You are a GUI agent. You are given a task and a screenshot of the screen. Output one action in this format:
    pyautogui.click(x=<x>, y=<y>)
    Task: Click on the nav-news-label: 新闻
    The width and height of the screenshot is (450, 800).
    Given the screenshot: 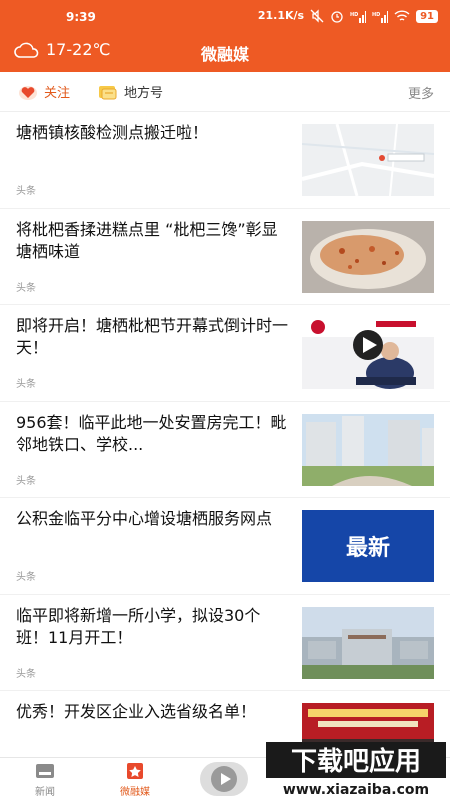 What is the action you would take?
    pyautogui.click(x=45, y=792)
    